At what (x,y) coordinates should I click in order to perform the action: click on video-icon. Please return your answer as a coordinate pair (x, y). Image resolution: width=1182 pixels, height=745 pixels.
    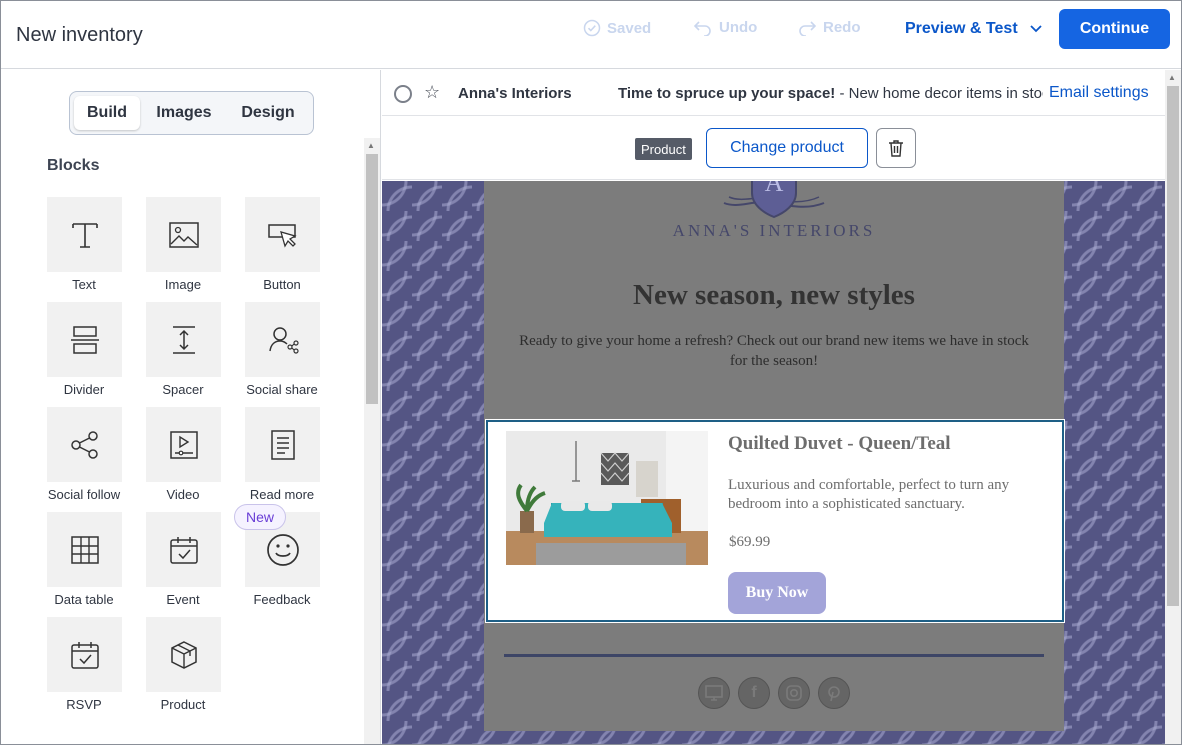
    Looking at the image, I should click on (183, 444).